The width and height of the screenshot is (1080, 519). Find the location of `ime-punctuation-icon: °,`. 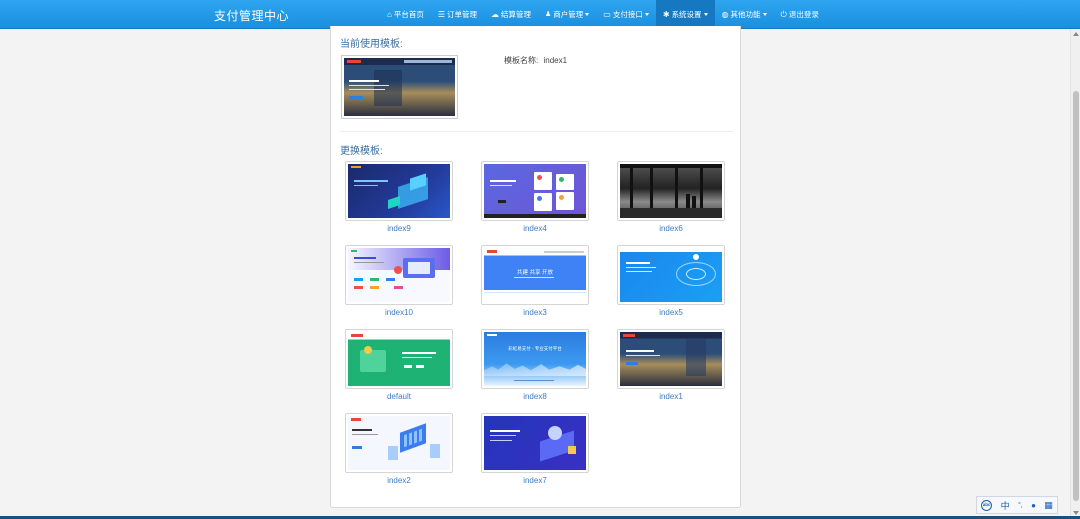

ime-punctuation-icon: °, is located at coordinates (1020, 505).